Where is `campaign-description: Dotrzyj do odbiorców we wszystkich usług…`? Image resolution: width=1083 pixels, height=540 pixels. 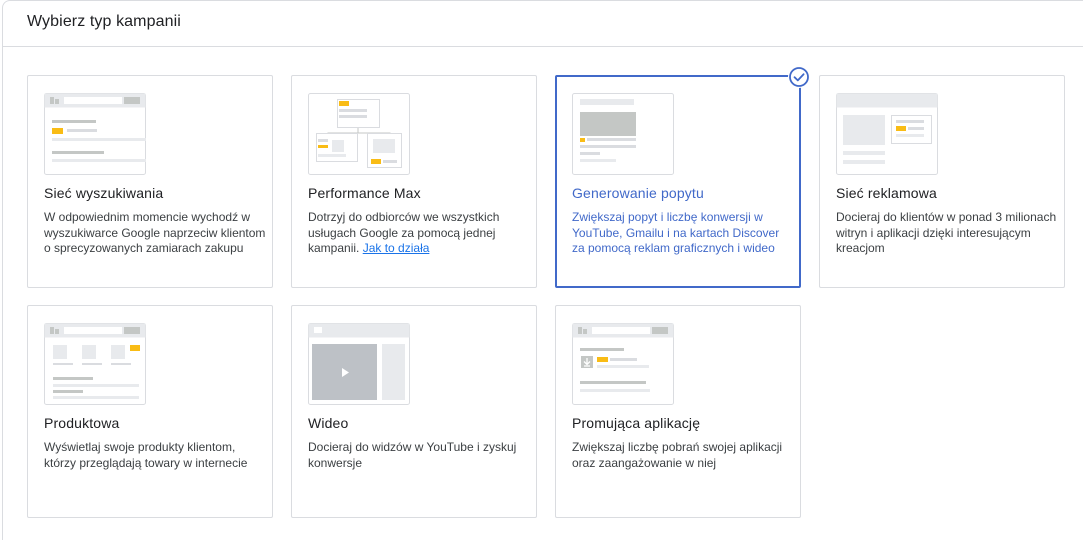 campaign-description: Dotrzyj do odbiorców we wszystkich usług… is located at coordinates (419, 233).